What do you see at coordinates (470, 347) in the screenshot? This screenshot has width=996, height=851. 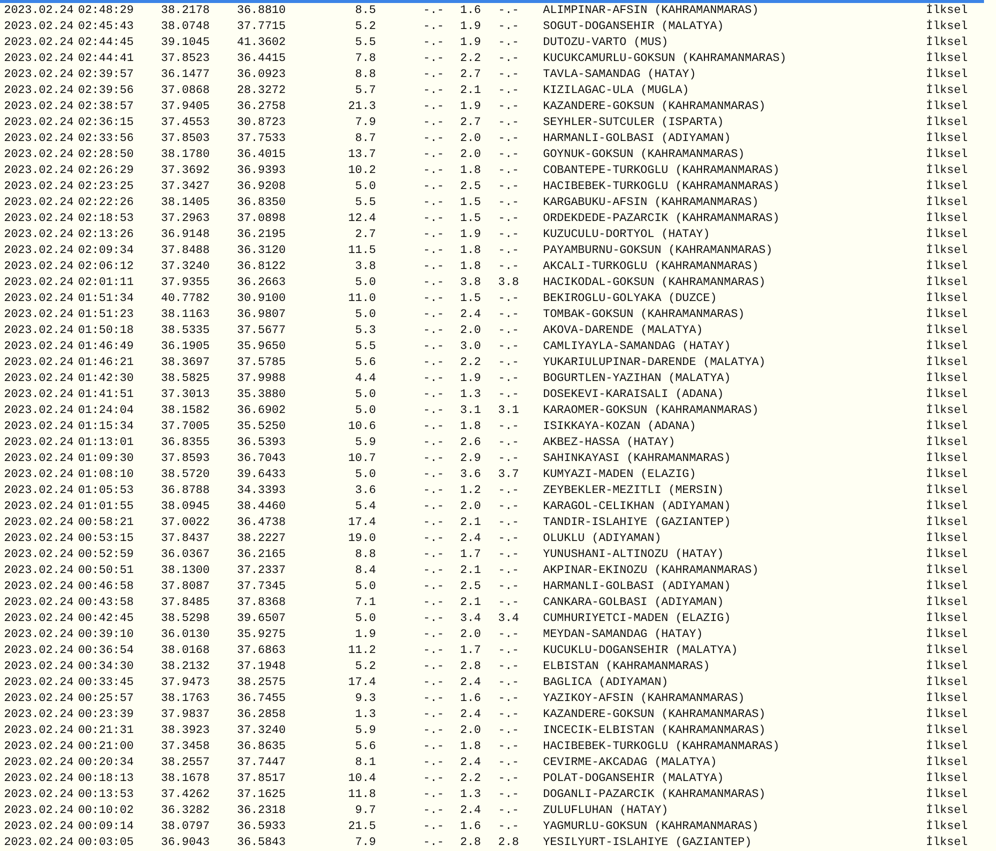 I see `table-cell-text: 3.0` at bounding box center [470, 347].